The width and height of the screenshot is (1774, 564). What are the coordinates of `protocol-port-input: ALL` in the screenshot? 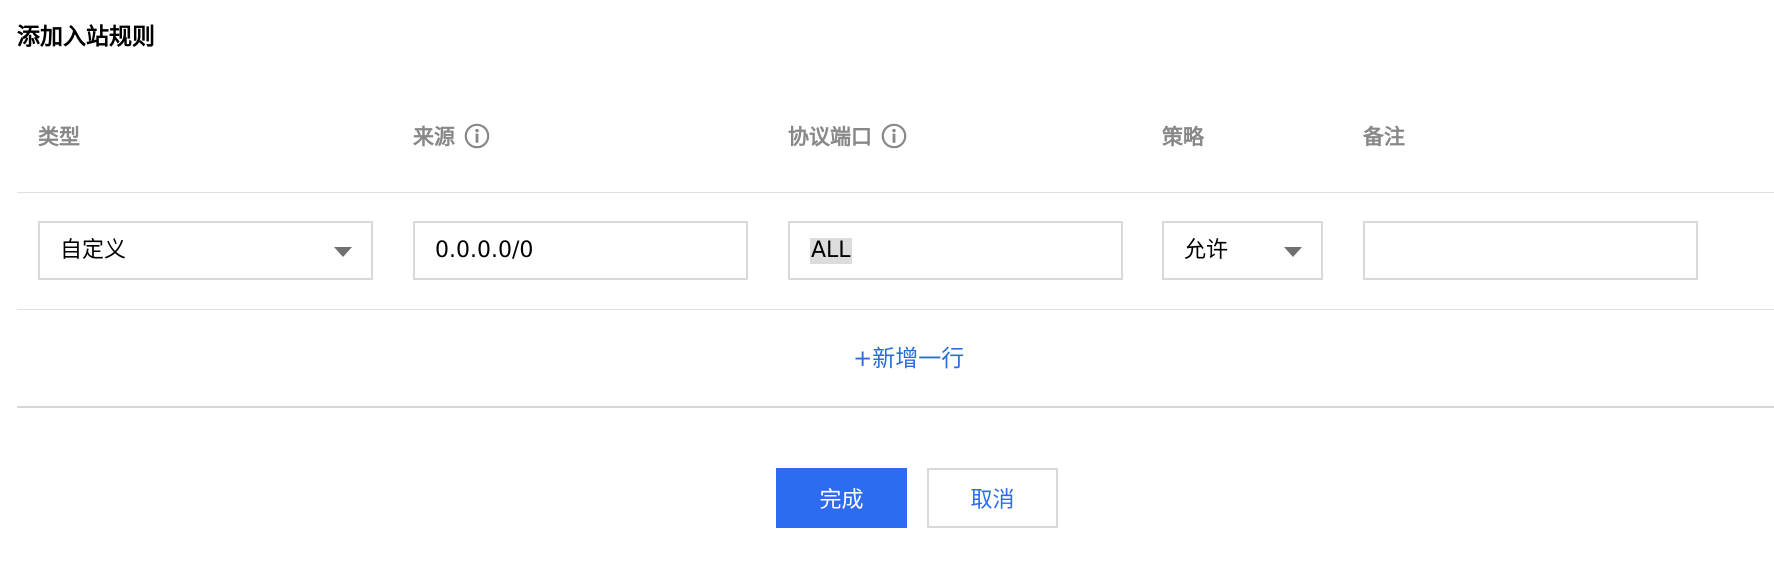 It's located at (955, 250).